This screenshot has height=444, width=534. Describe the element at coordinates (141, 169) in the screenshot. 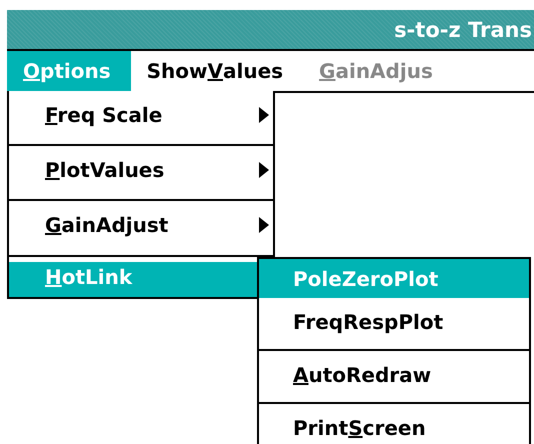

I see `menu-item: PlotValues` at that location.